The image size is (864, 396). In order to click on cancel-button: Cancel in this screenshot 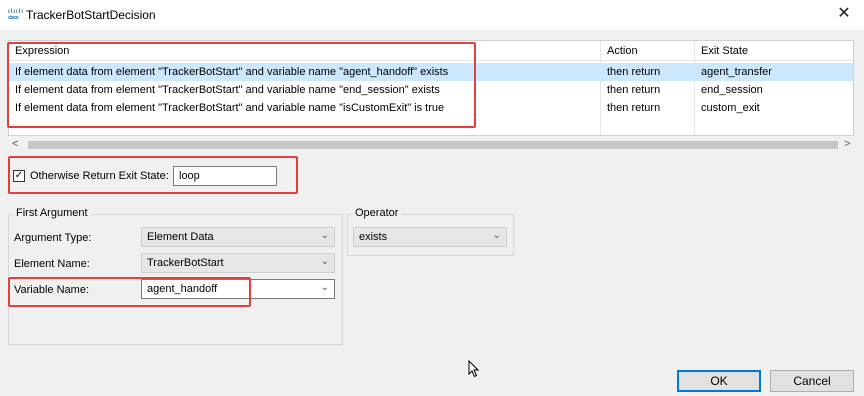, I will do `click(812, 381)`.